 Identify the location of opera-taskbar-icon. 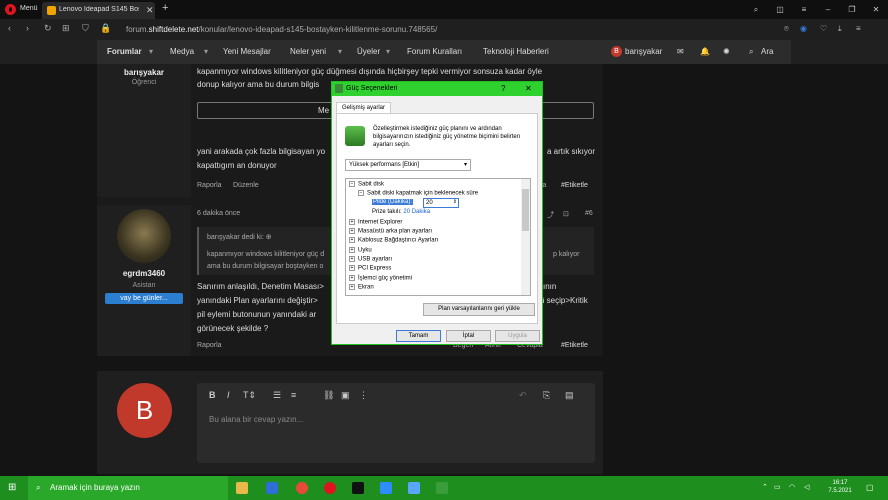
(330, 488).